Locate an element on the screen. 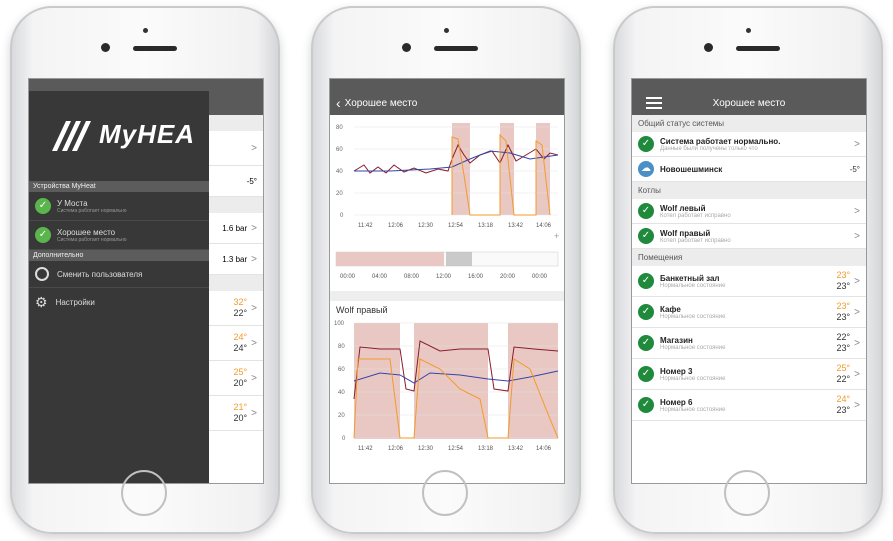 This screenshot has width=893, height=541. svg-text: 20:00 is located at coordinates (508, 277).